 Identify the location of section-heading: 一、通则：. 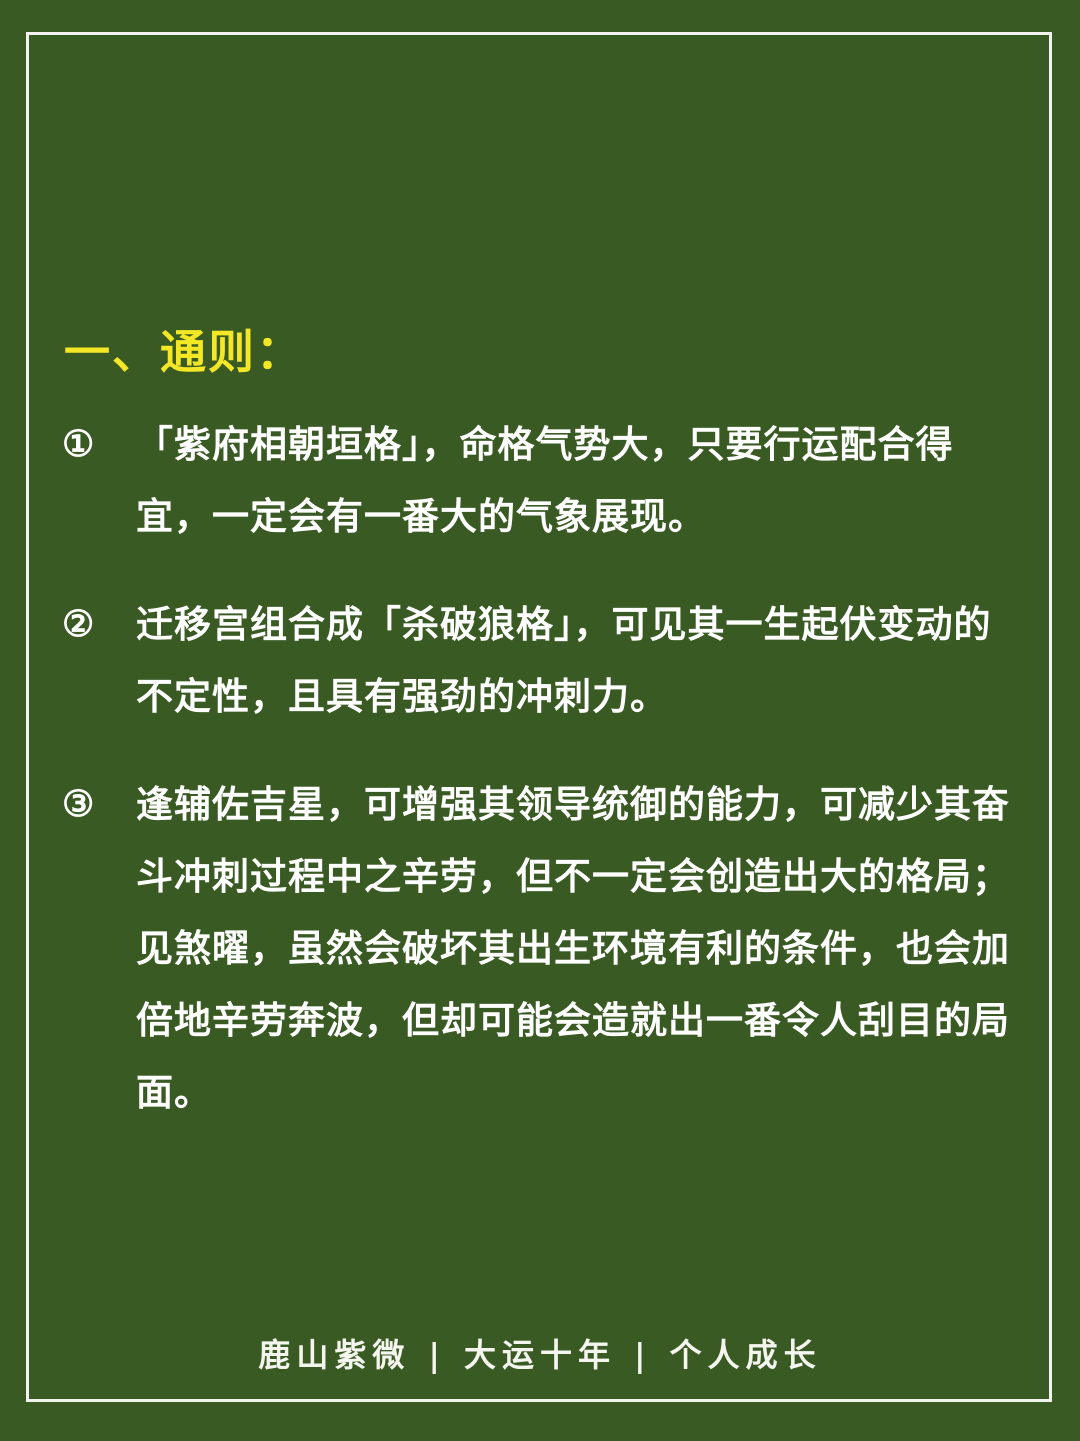
(184, 352).